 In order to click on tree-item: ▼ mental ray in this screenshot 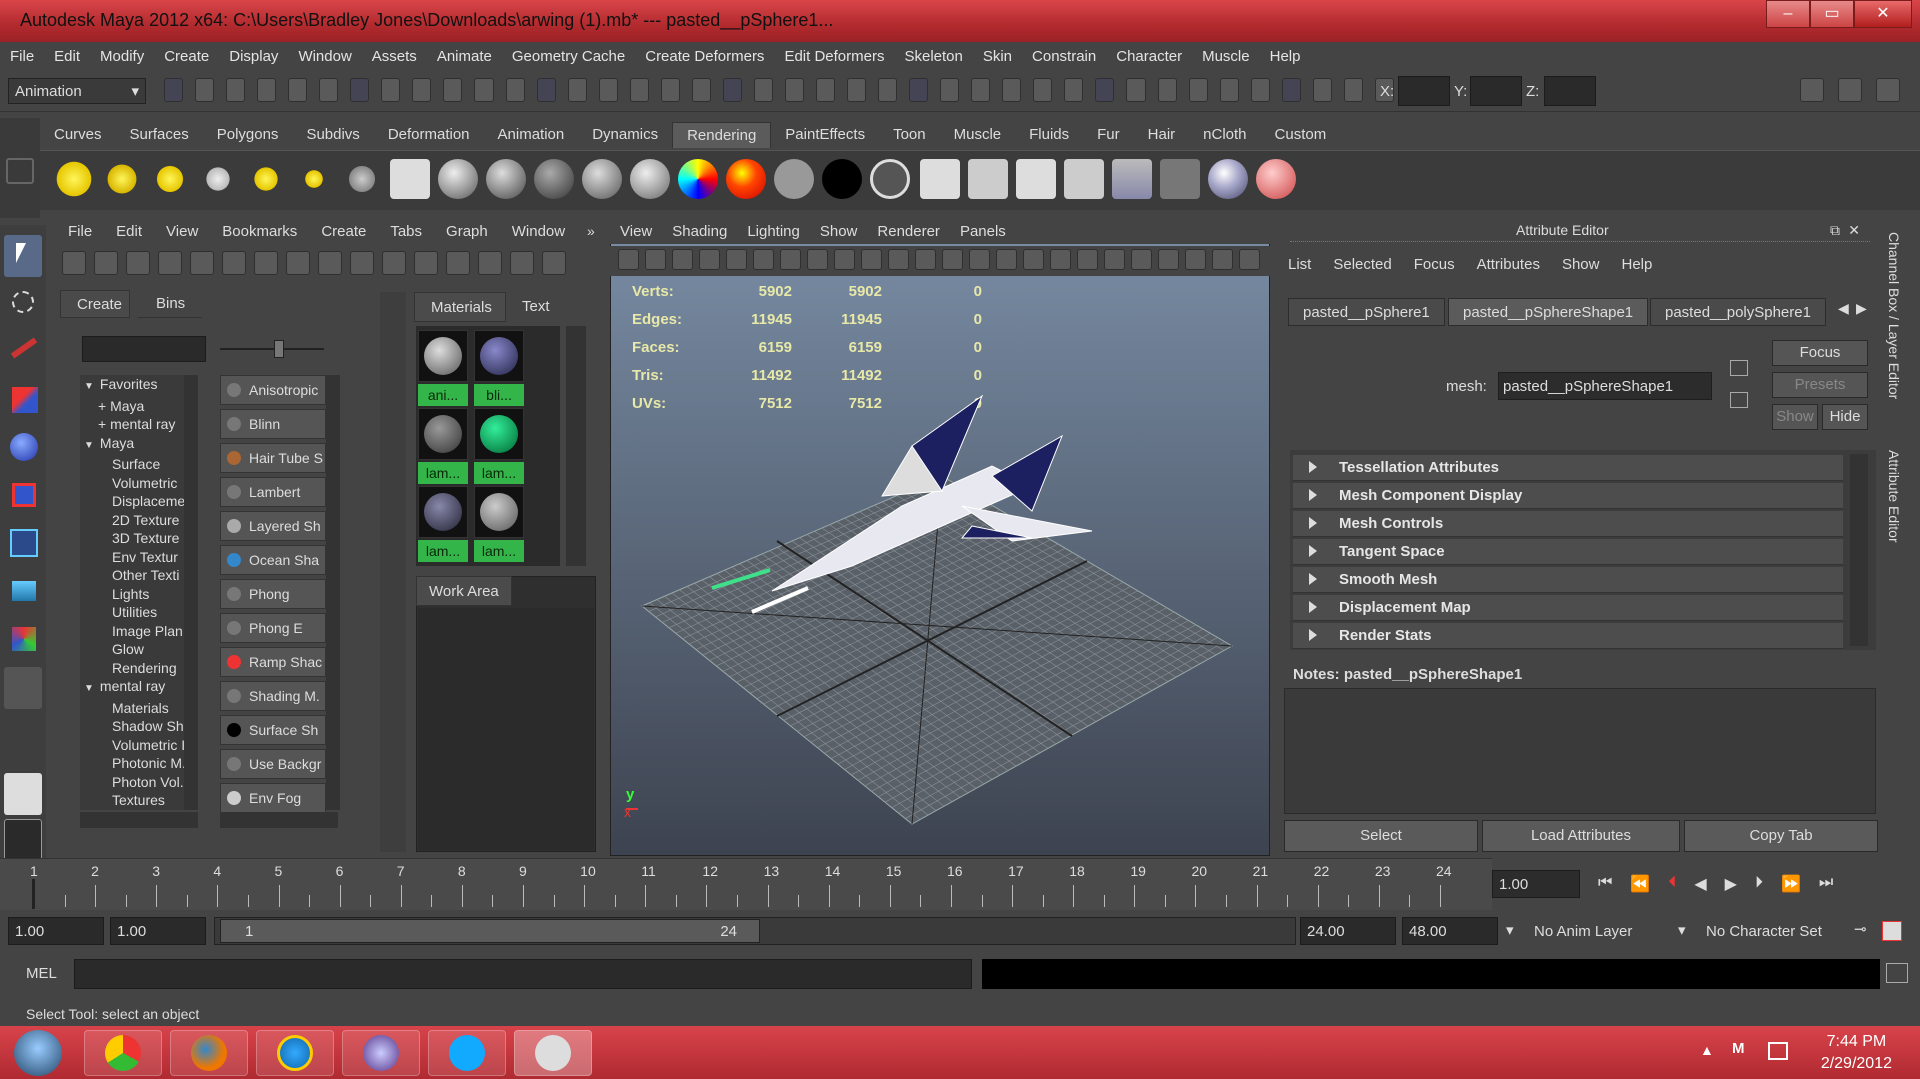, I will do `click(135, 688)`.